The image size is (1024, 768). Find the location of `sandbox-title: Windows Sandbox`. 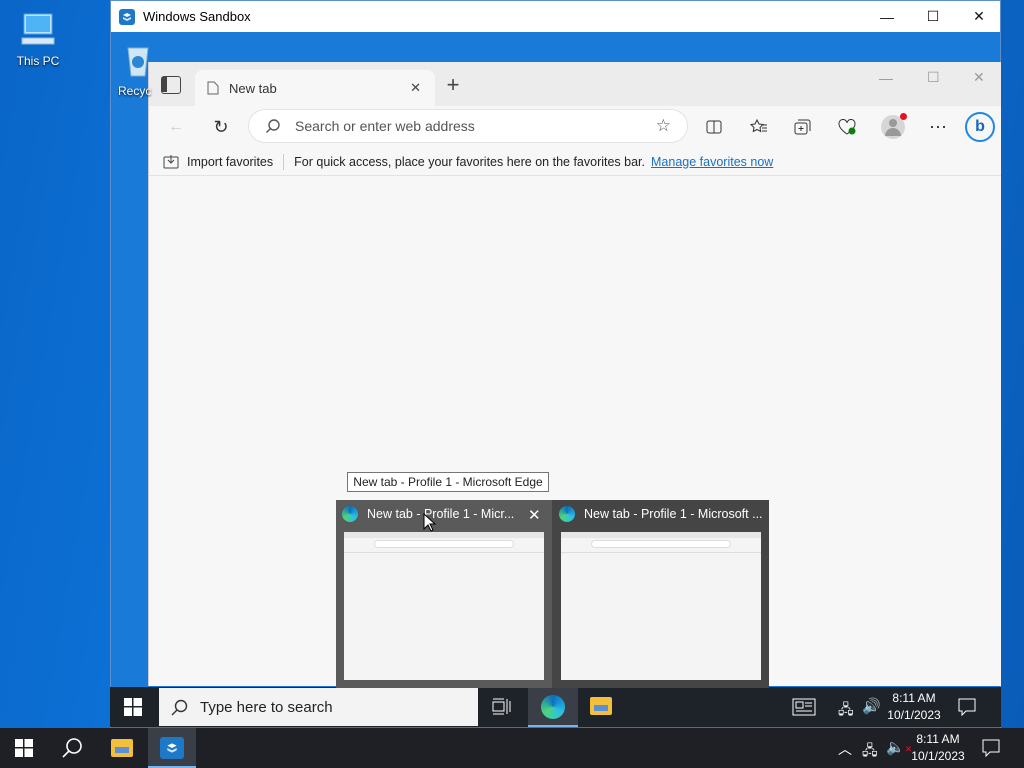

sandbox-title: Windows Sandbox is located at coordinates (197, 16).